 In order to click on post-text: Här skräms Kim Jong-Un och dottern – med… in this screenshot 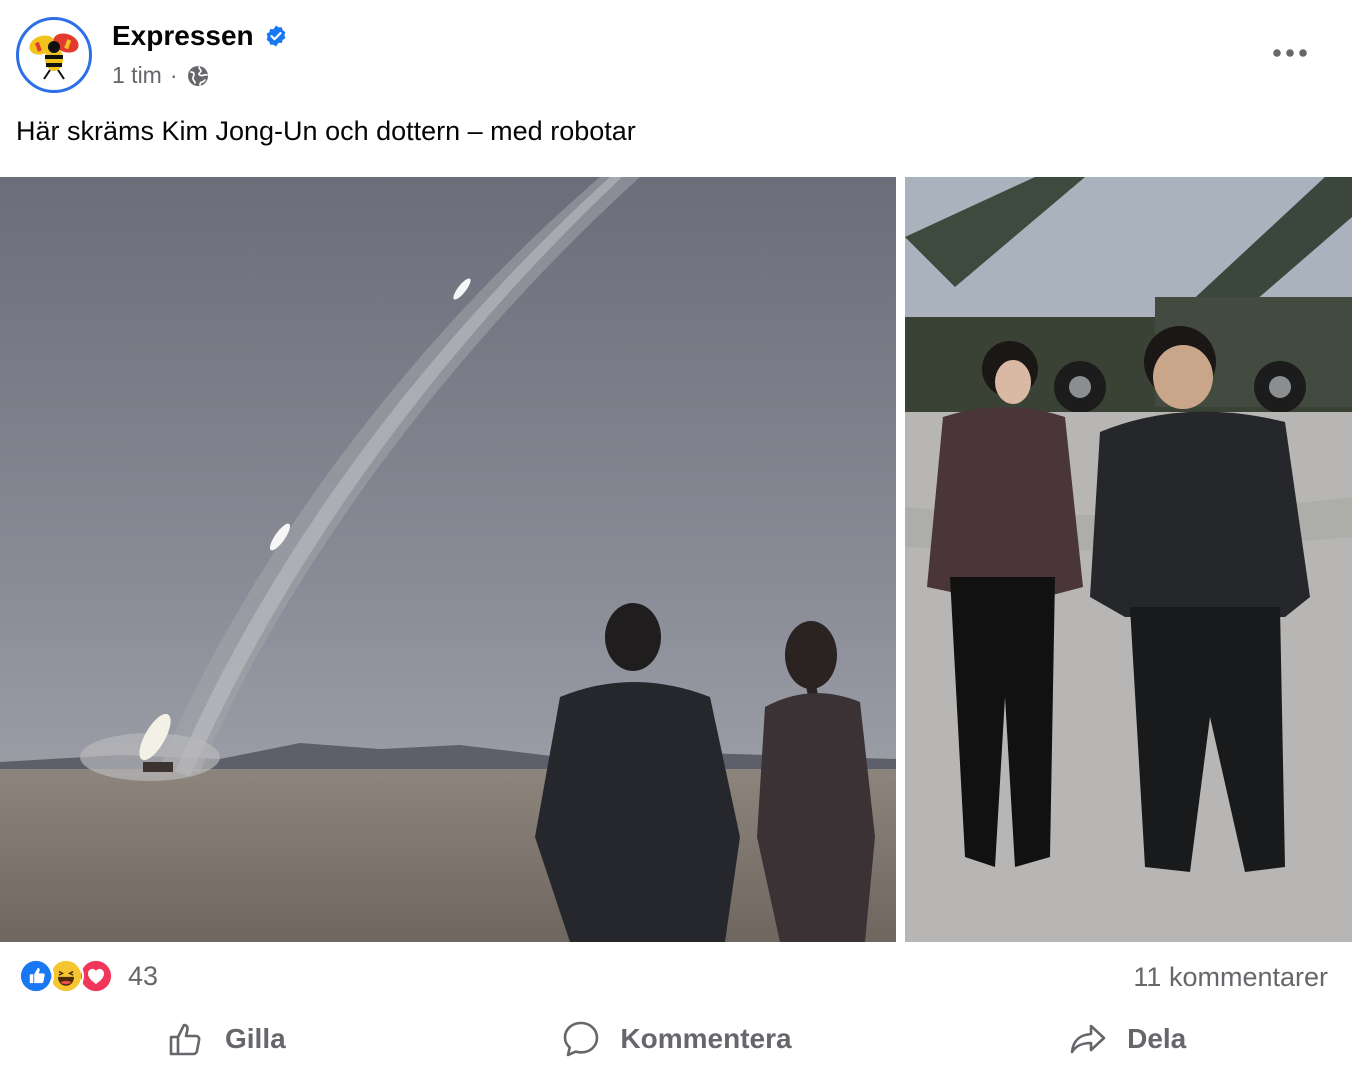, I will do `click(326, 131)`.